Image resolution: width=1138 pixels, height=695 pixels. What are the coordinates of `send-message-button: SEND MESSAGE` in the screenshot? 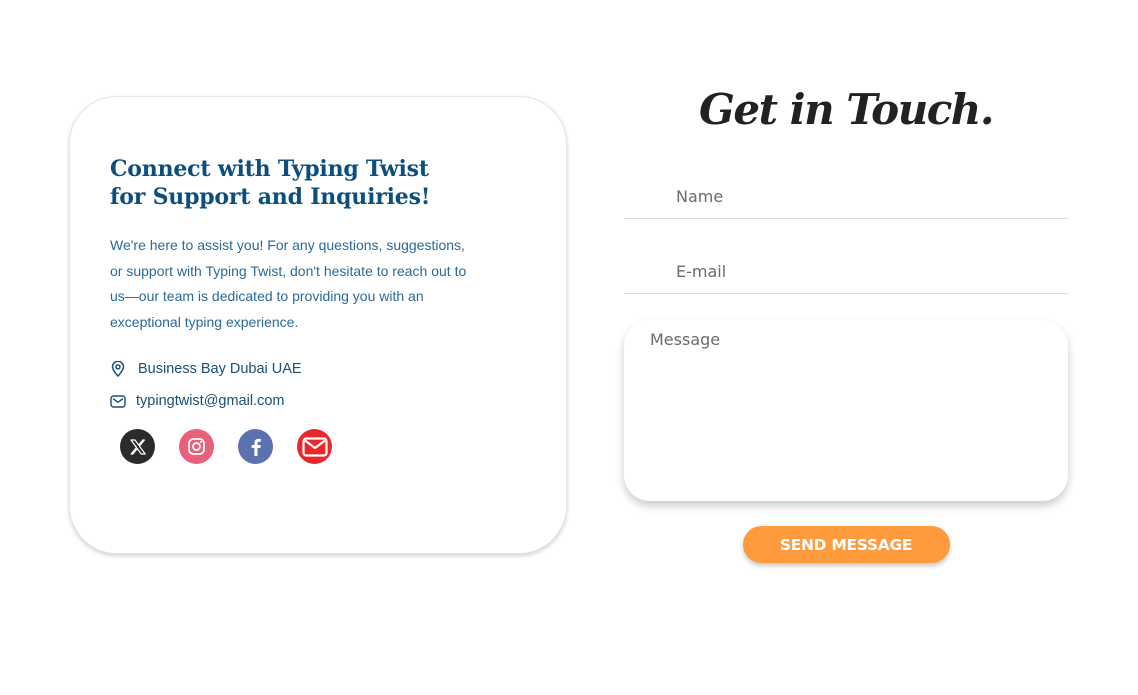 It's located at (846, 544).